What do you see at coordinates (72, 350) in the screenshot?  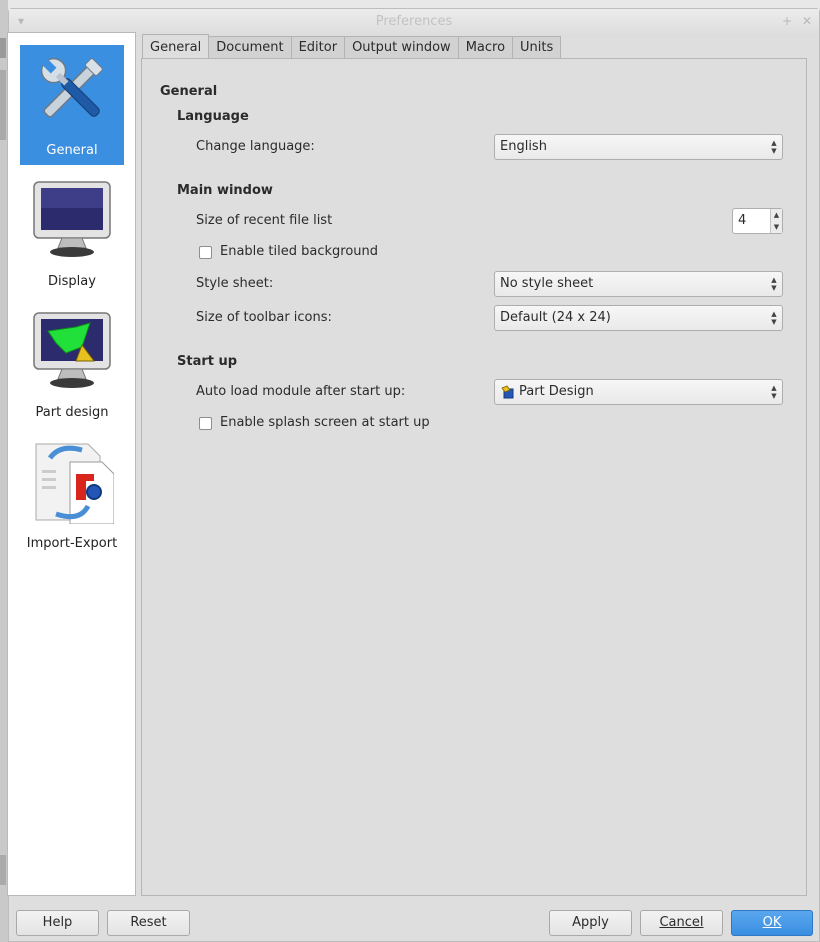 I see `part-design-monitor-icon` at bounding box center [72, 350].